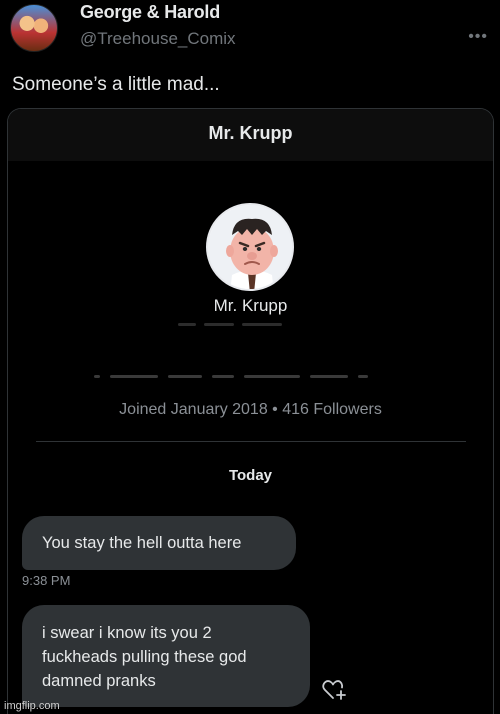 The height and width of the screenshot is (714, 500). I want to click on message-text-line: i swear i know its you 2, so click(127, 633).